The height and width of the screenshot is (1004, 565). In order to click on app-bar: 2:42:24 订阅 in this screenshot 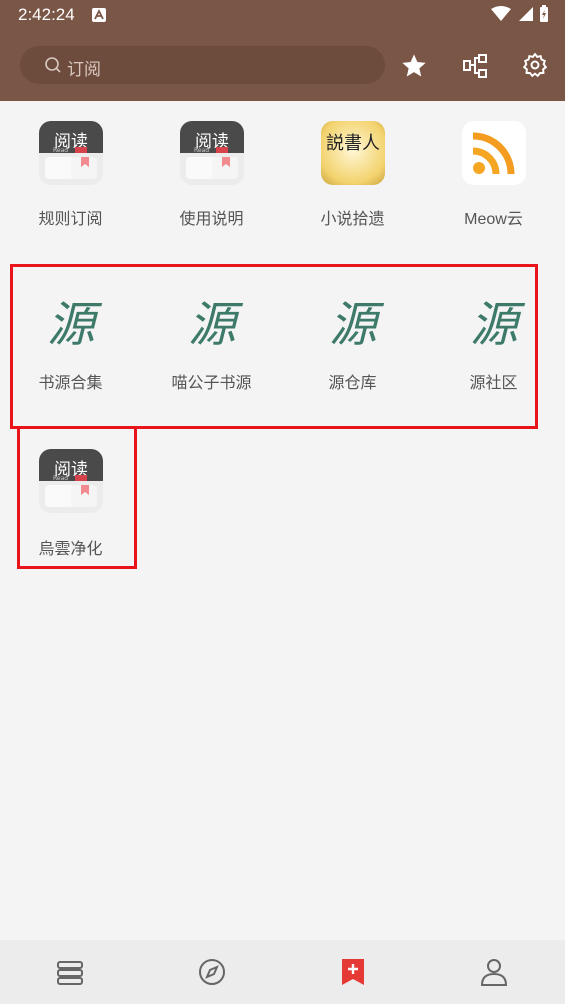, I will do `click(282, 50)`.